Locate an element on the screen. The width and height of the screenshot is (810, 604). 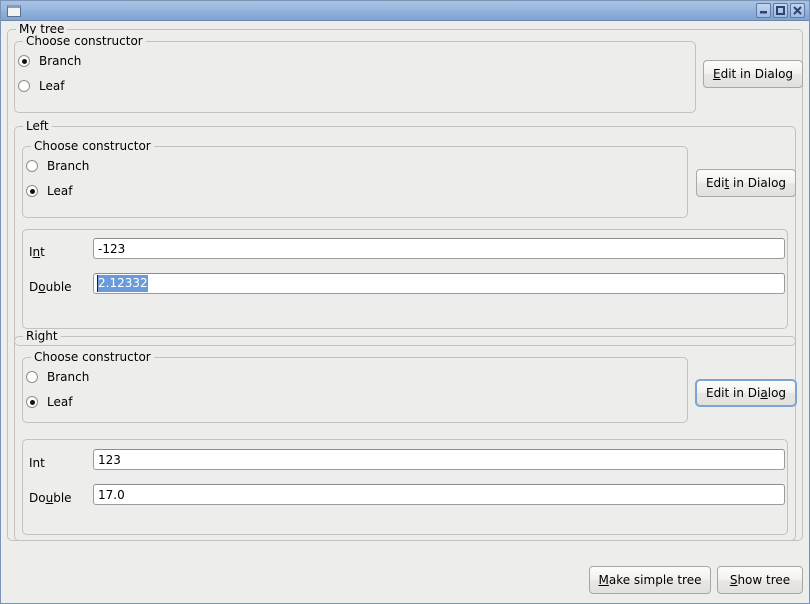
group-left-choose-constructor: Choose constructor is located at coordinates (355, 178).